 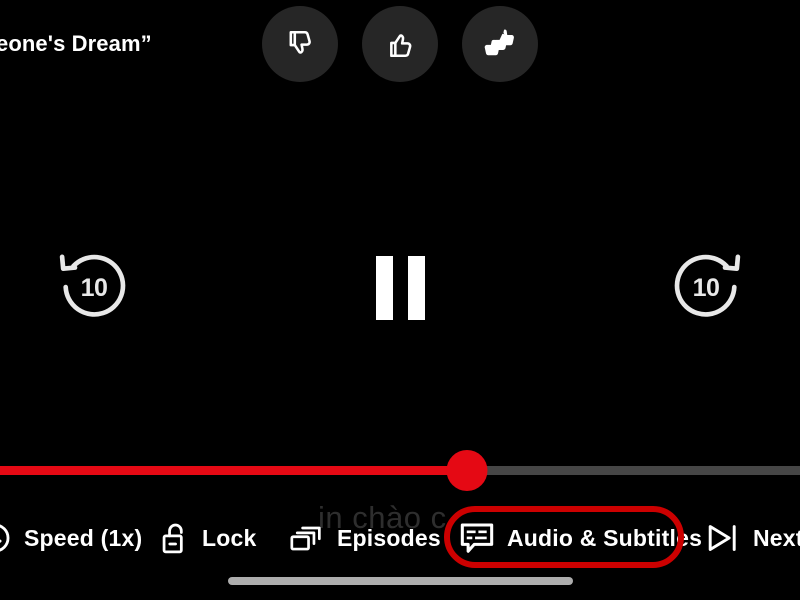 I want to click on thumbs-up-button, so click(x=400, y=44).